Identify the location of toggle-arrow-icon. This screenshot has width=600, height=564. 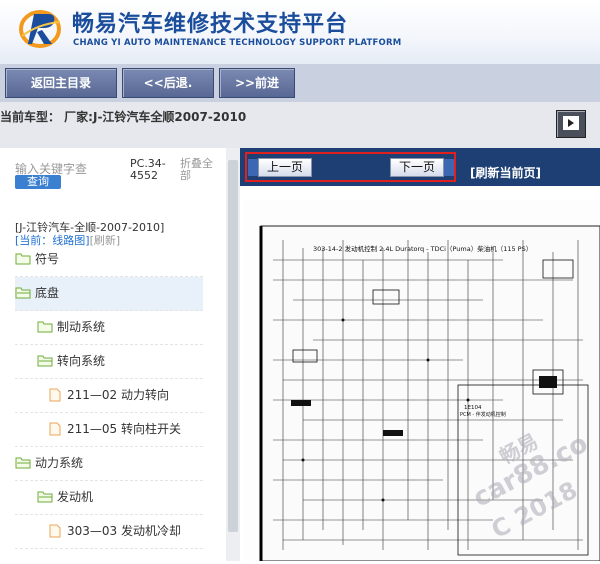
(571, 123).